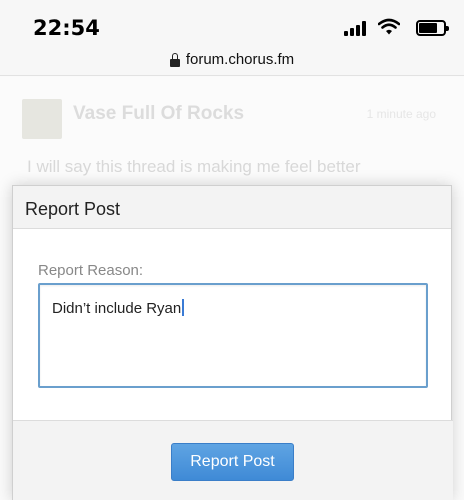  I want to click on address-bar: forum.chorus.fm, so click(232, 60).